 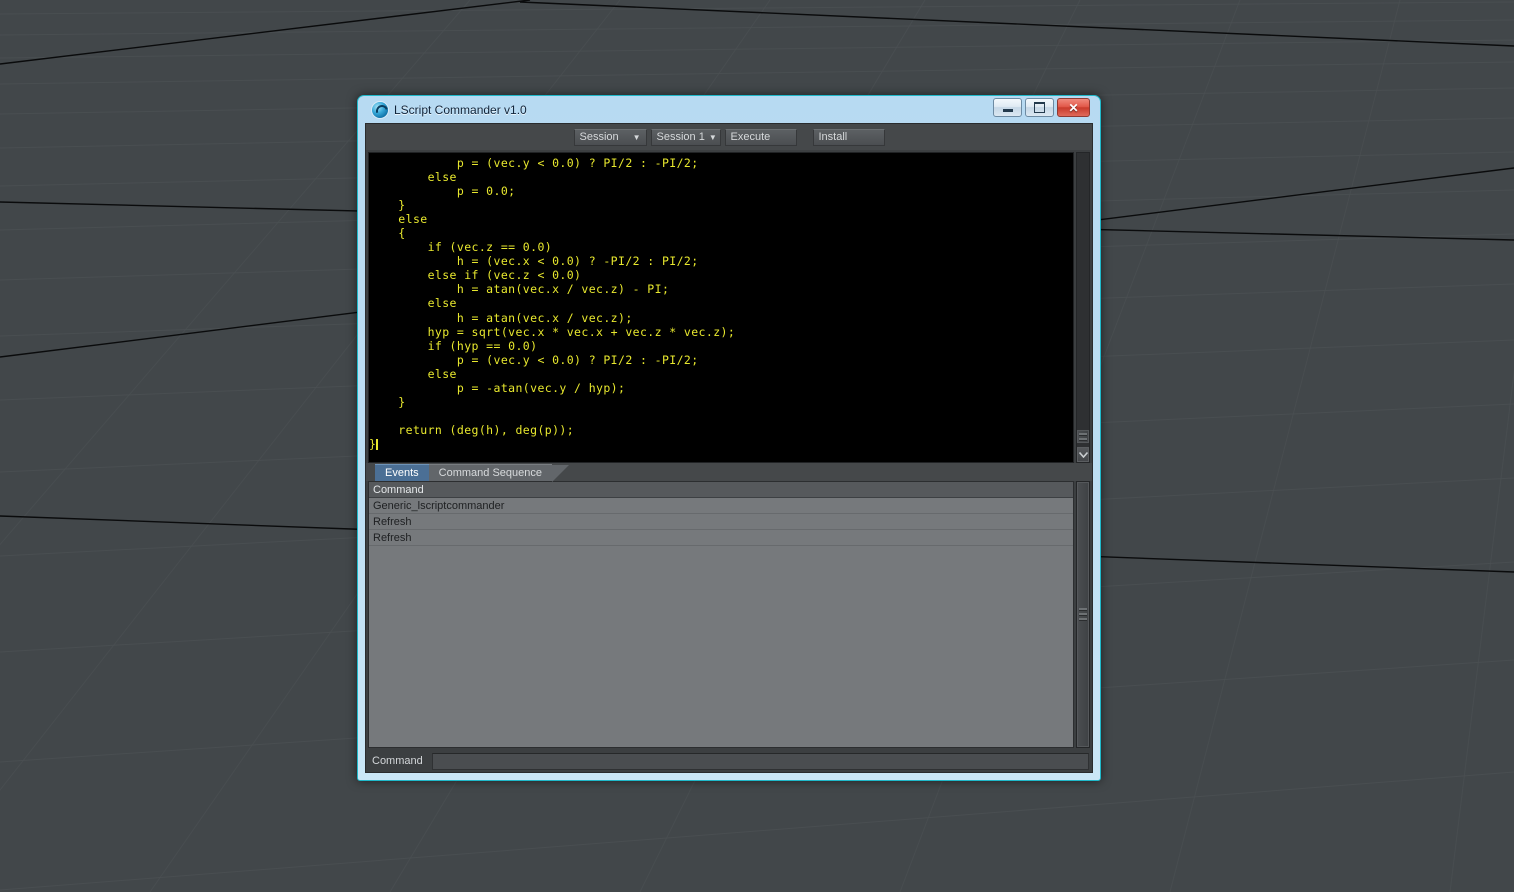 I want to click on close-button: ✕, so click(x=1073, y=107).